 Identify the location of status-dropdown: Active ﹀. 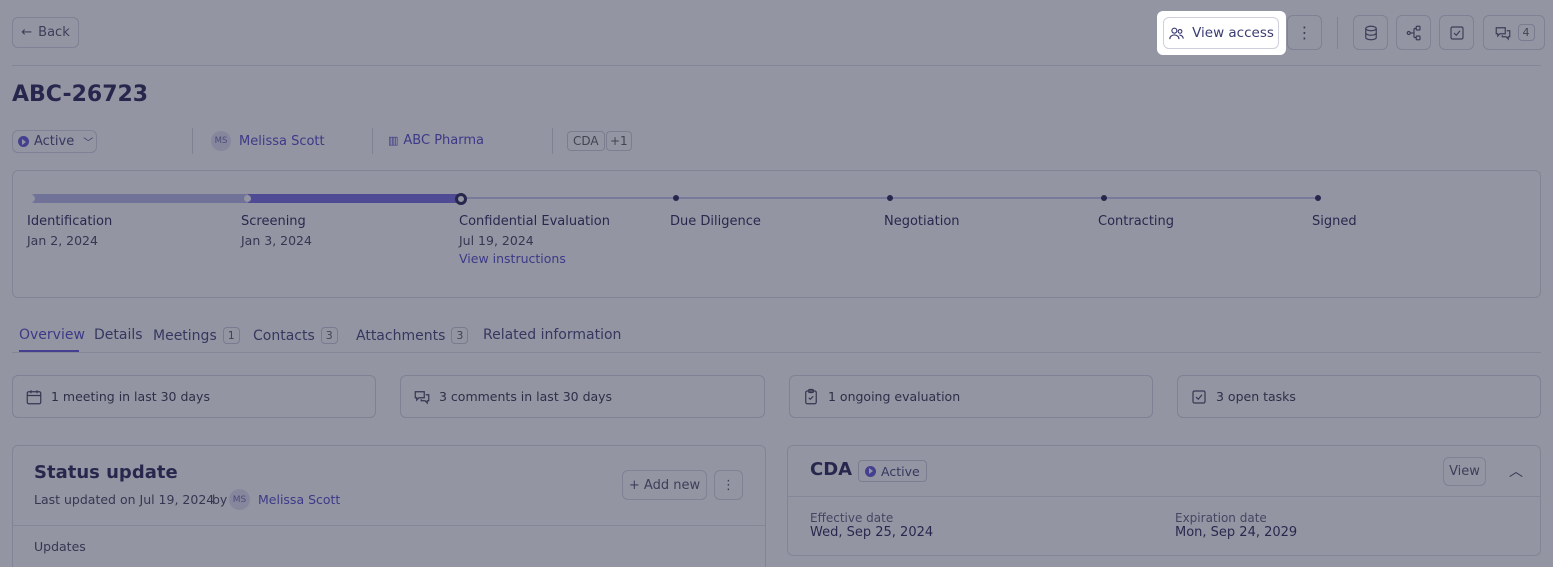
(54, 141).